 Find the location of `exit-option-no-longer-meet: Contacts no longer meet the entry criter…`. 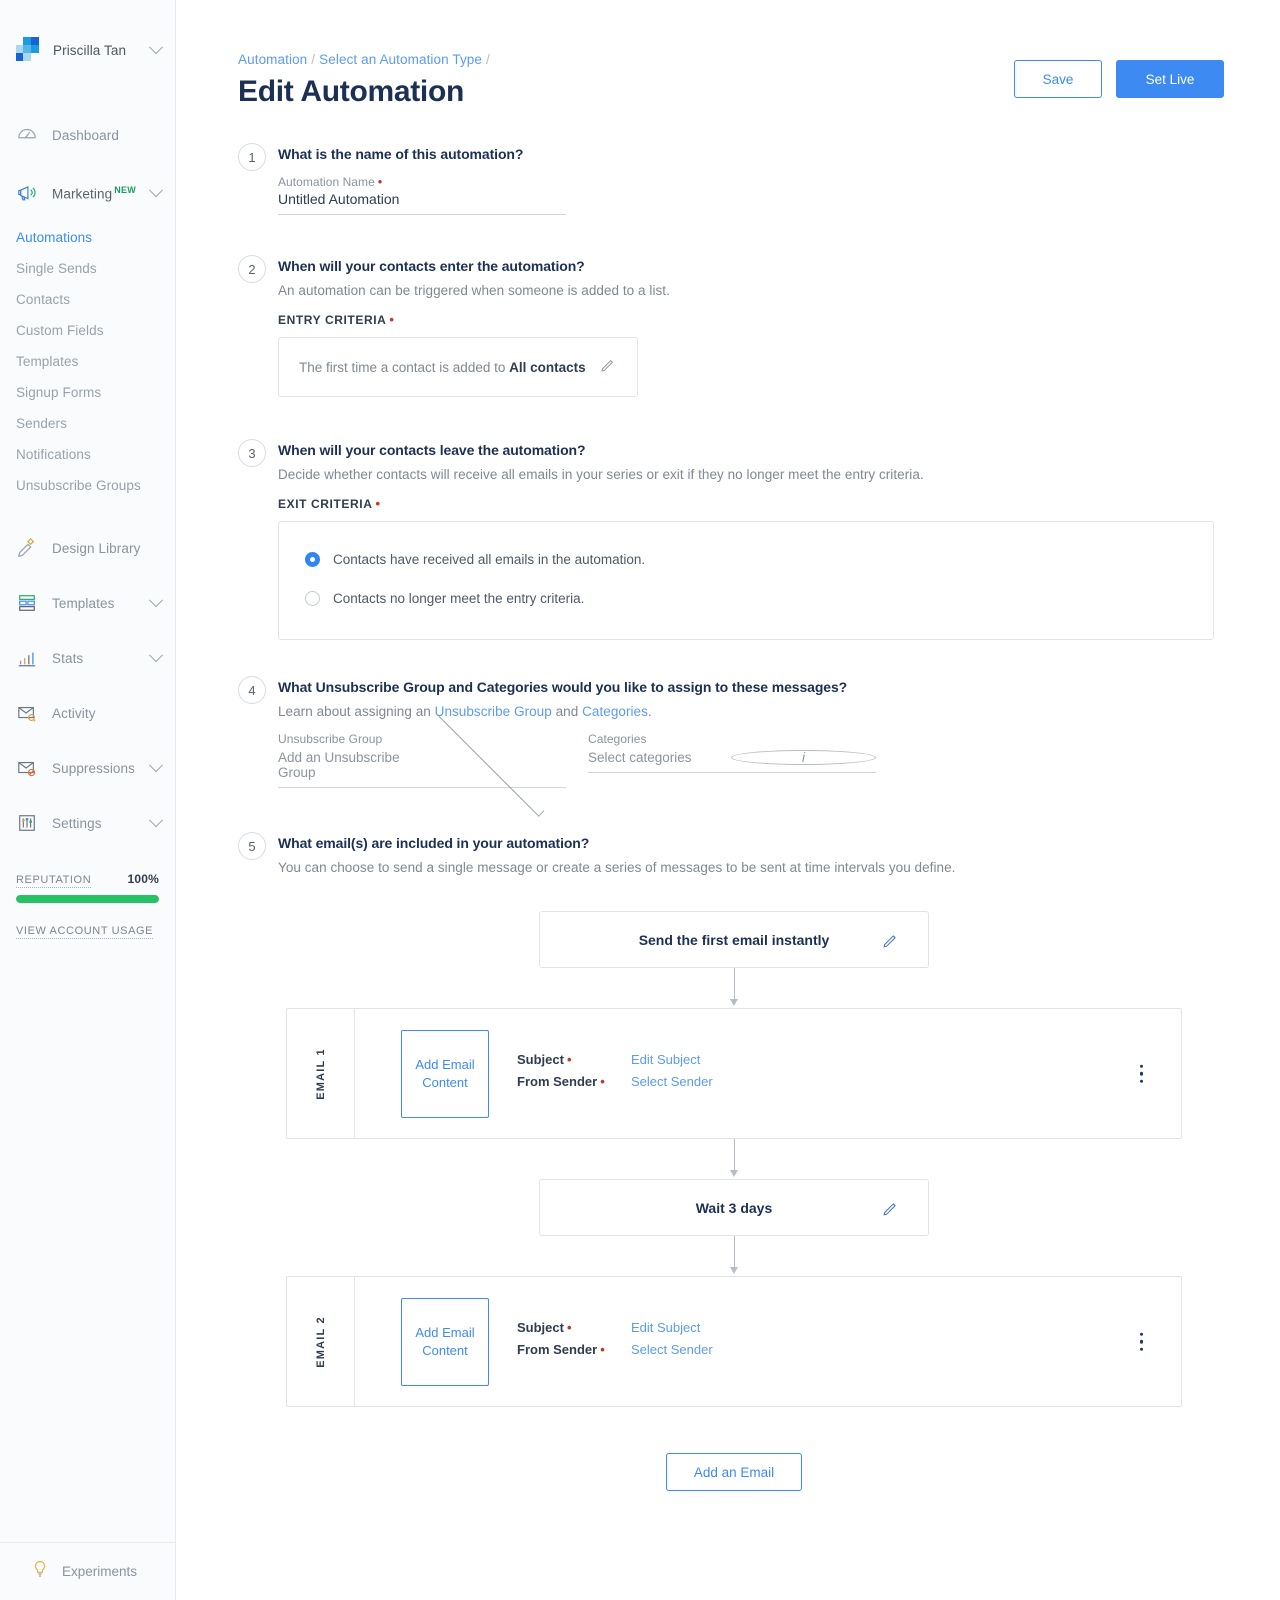

exit-option-no-longer-meet: Contacts no longer meet the entry criter… is located at coordinates (759, 598).